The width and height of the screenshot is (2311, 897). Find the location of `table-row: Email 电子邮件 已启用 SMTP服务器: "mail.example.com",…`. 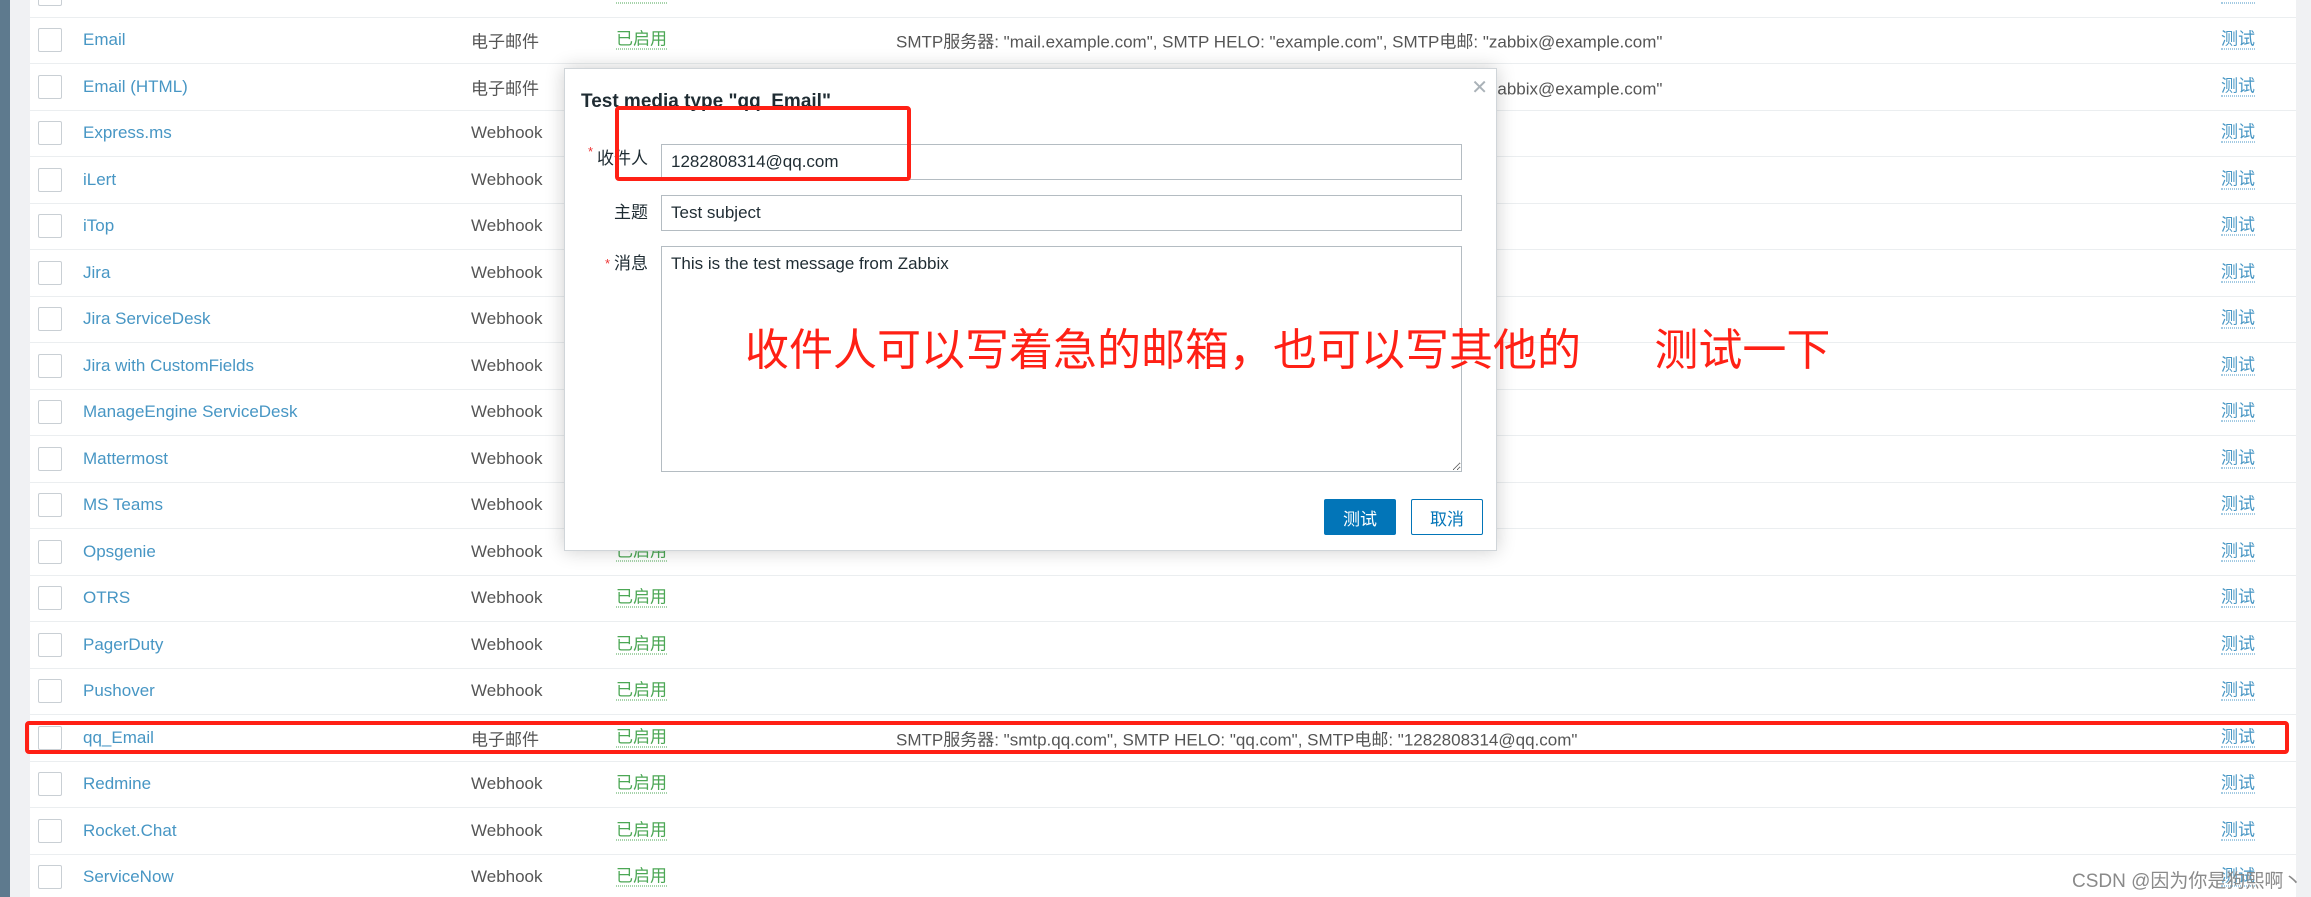

table-row: Email 电子邮件 已启用 SMTP服务器: "mail.example.com",… is located at coordinates (1163, 41).